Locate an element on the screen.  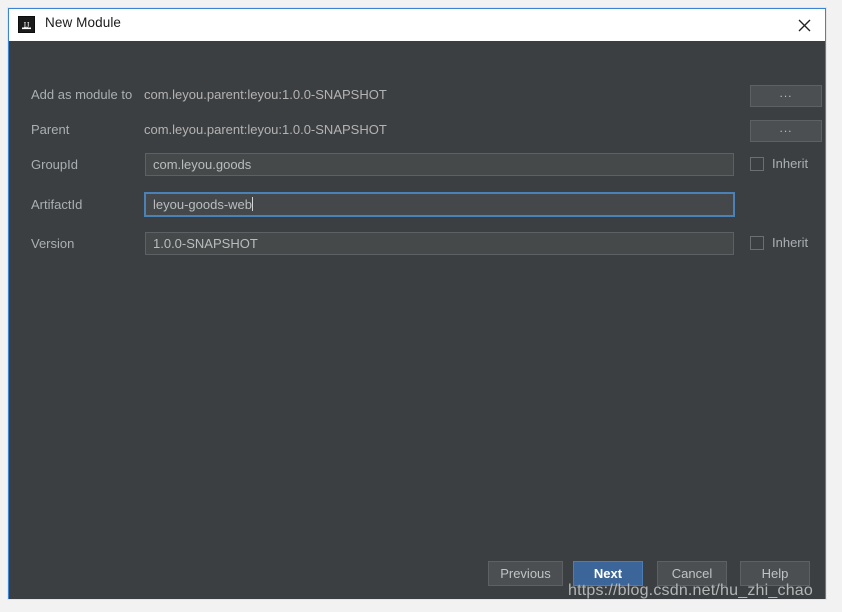
row-artifactid: ArtifactId leyou-goods-web is located at coordinates (417, 205).